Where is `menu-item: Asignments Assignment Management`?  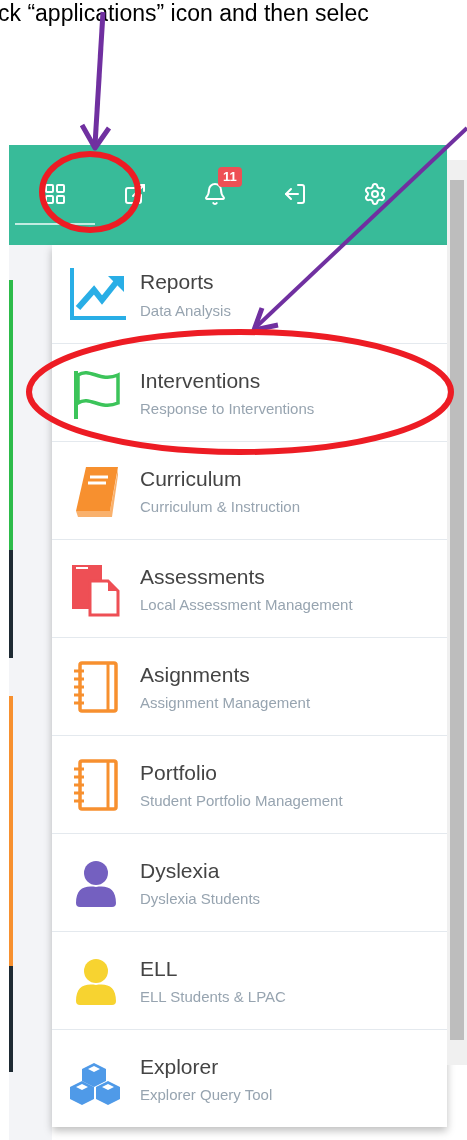 menu-item: Asignments Assignment Management is located at coordinates (249, 686).